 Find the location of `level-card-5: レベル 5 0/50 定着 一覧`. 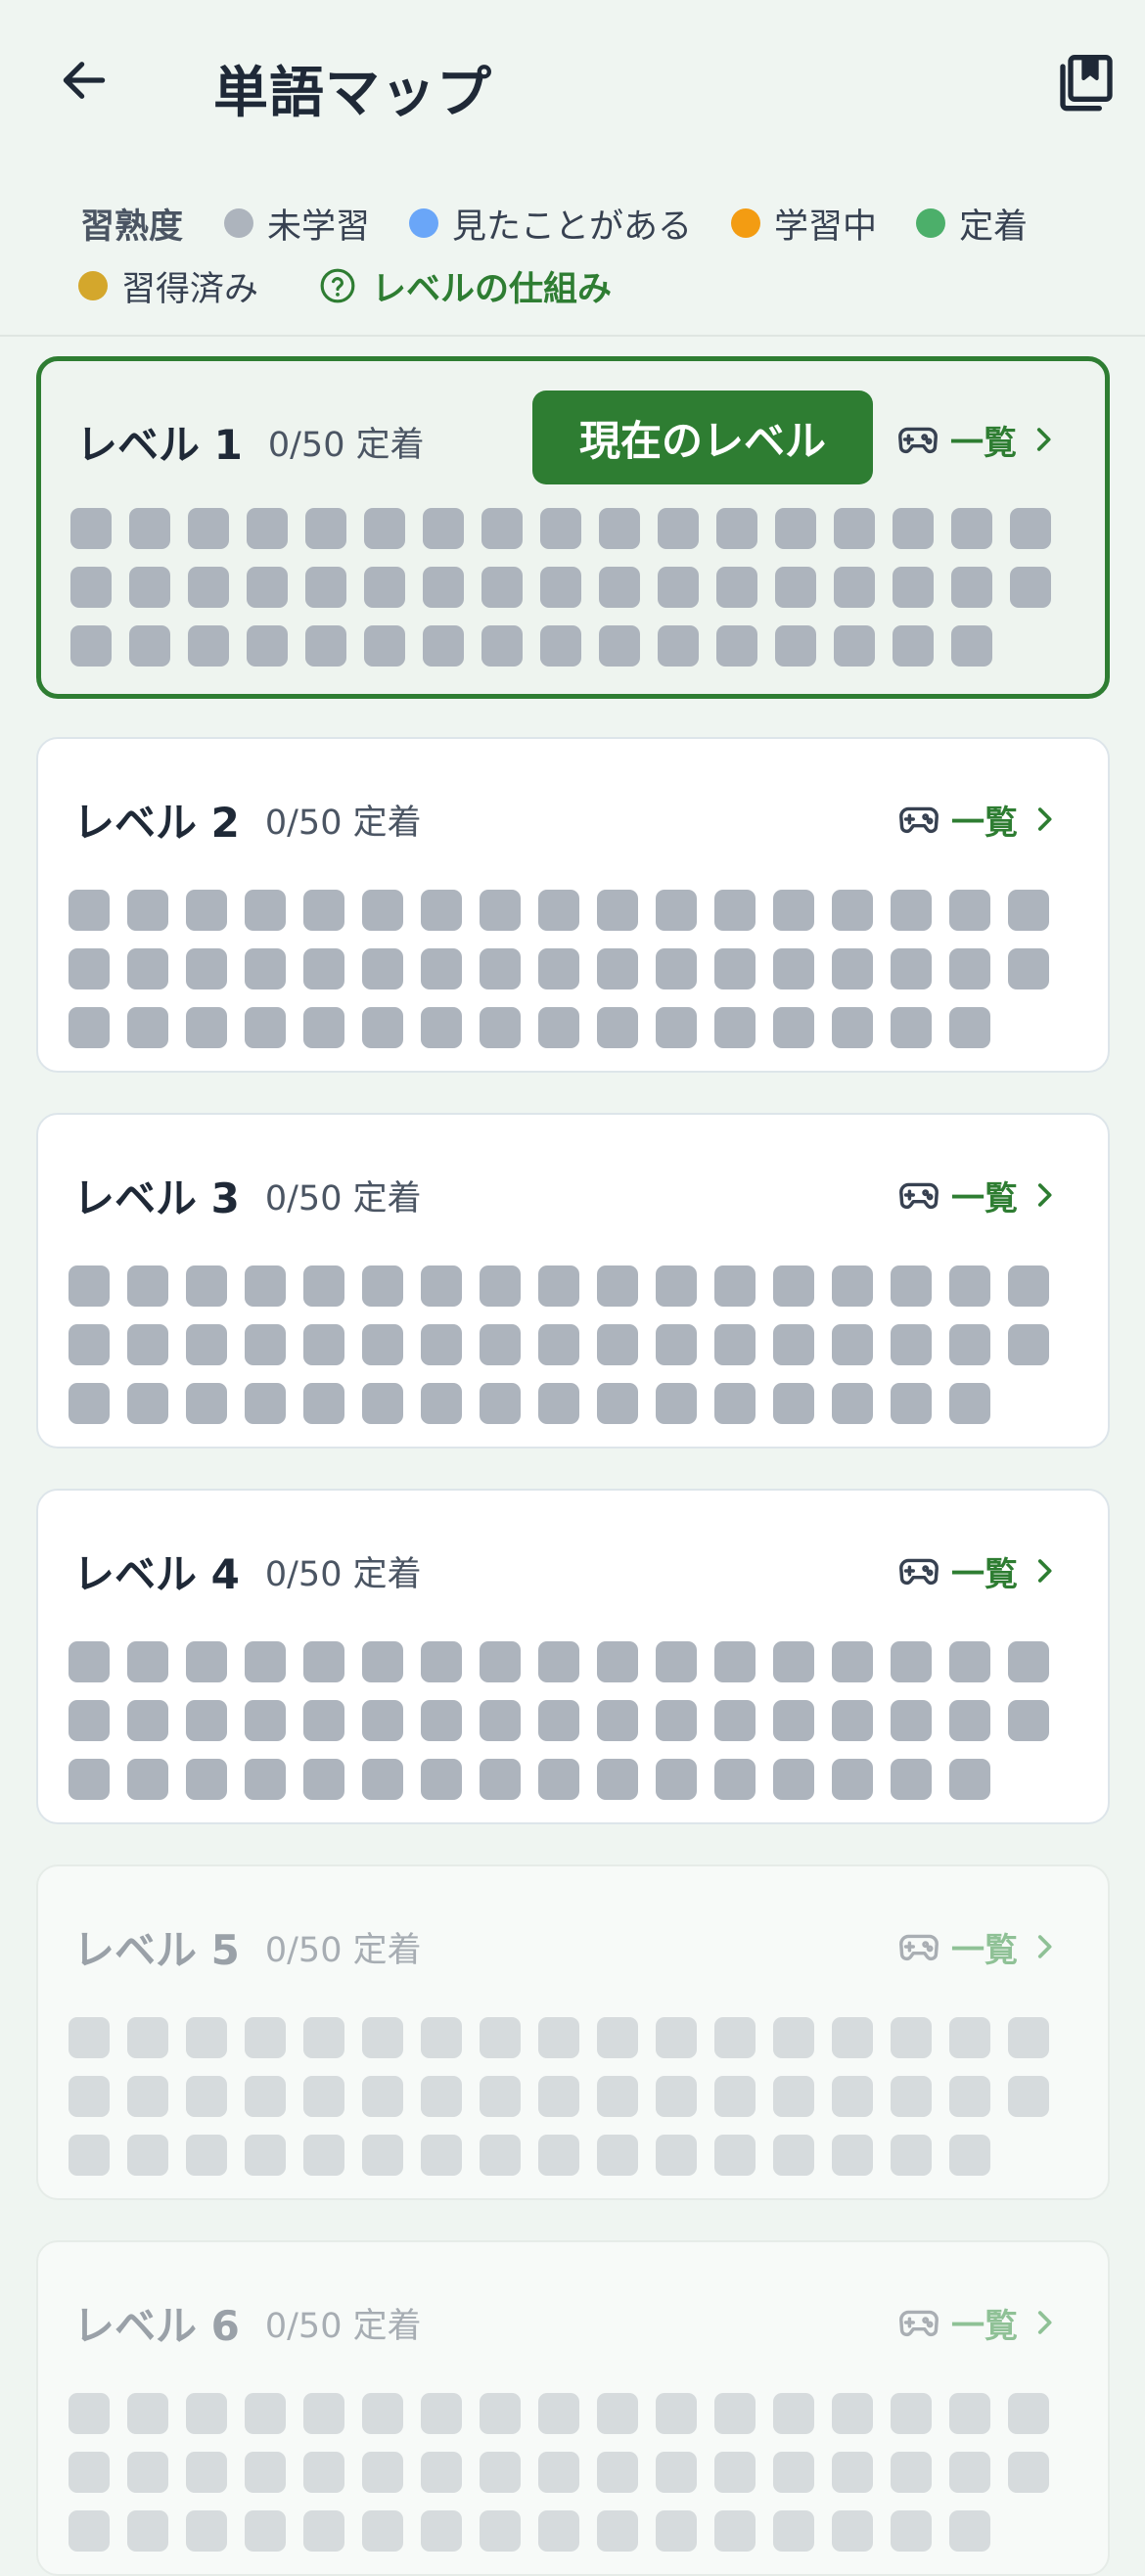

level-card-5: レベル 5 0/50 定着 一覧 is located at coordinates (573, 2032).